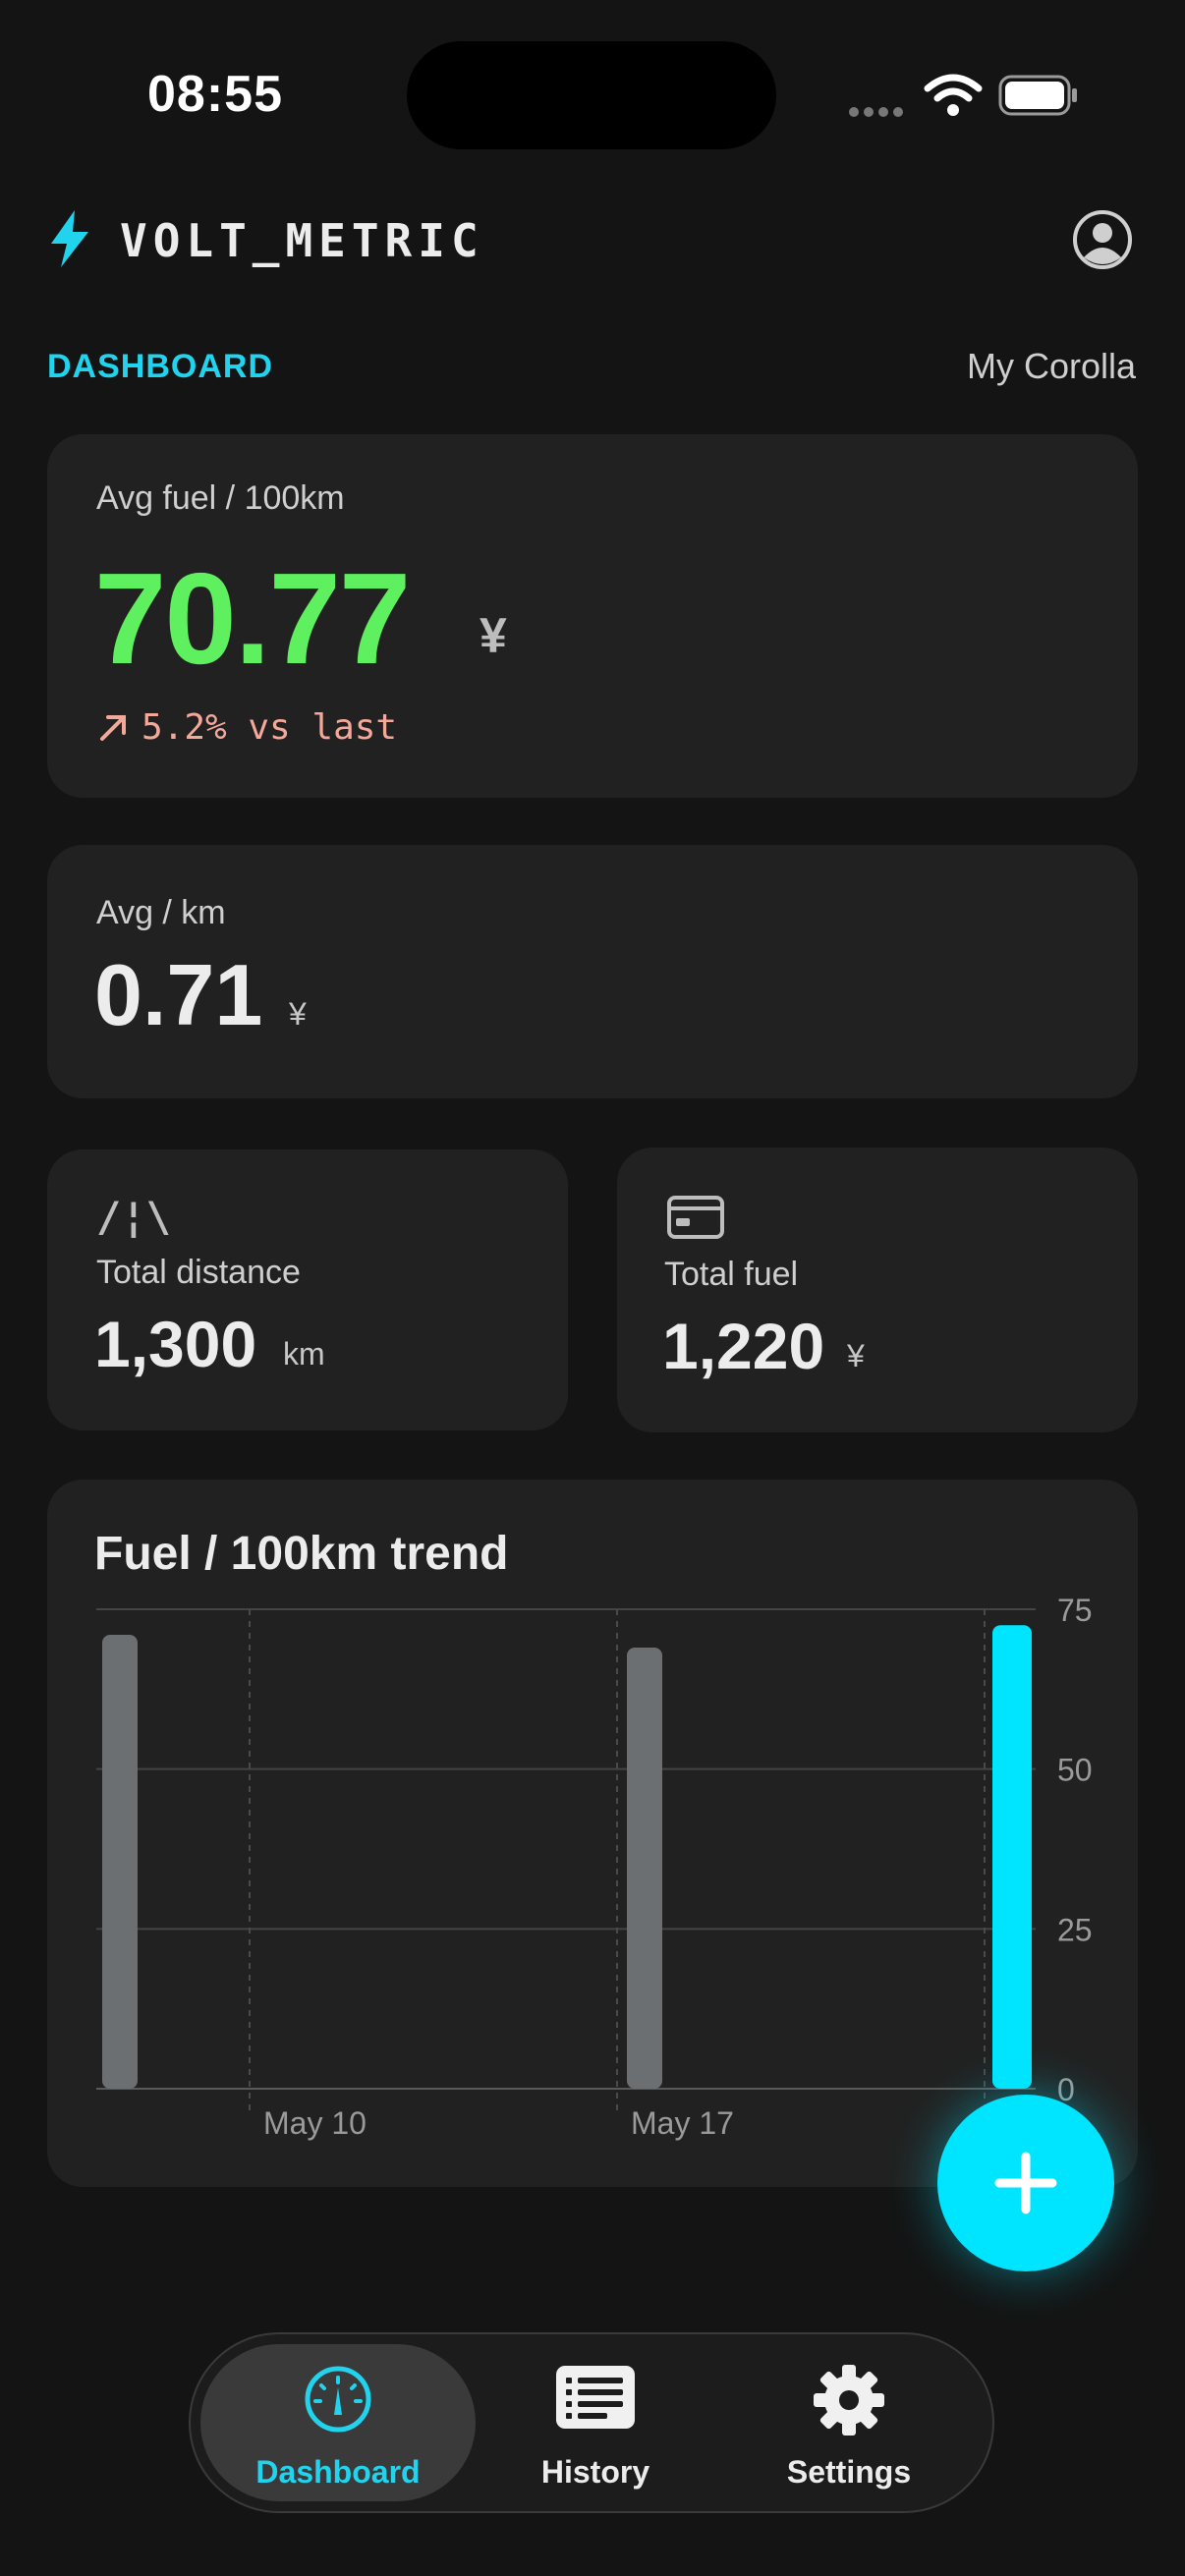 The width and height of the screenshot is (1185, 2576). I want to click on plus-icon, so click(1026, 2183).